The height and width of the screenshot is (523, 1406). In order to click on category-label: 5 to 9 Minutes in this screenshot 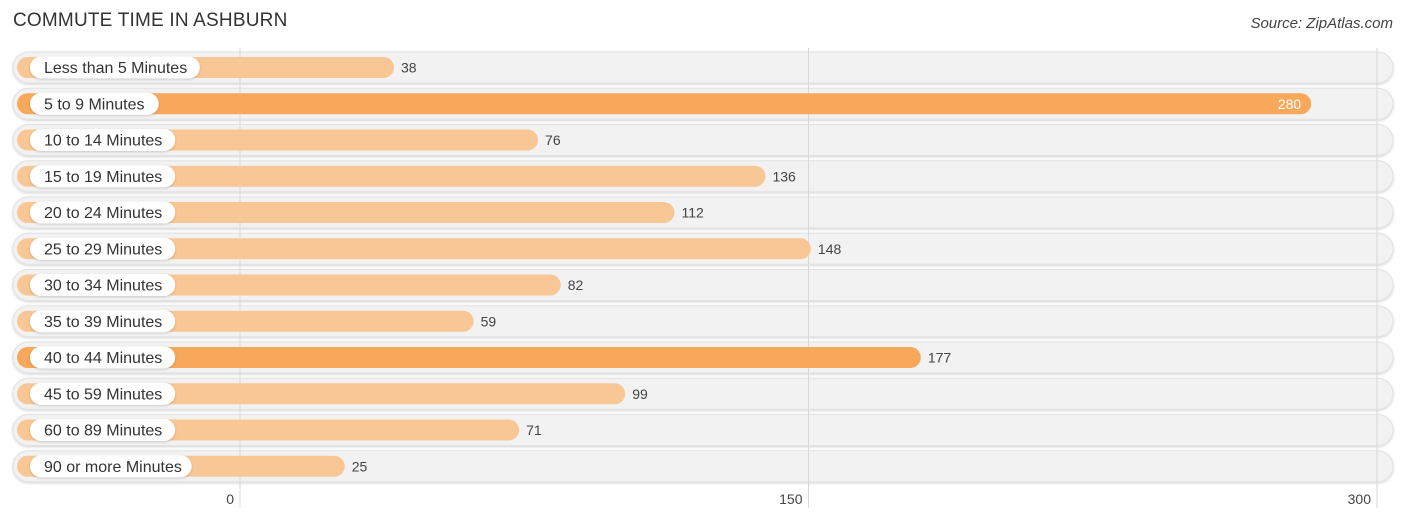, I will do `click(94, 104)`.